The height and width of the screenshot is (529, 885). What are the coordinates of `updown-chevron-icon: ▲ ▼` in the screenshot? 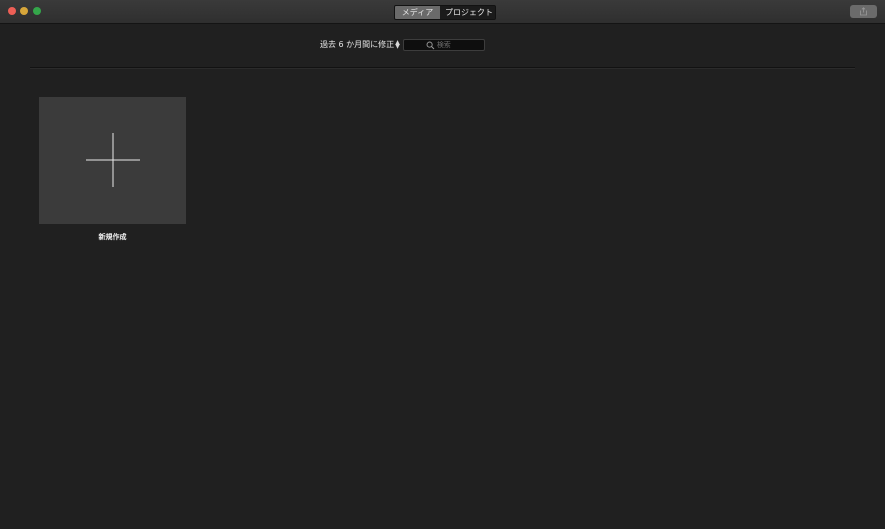 It's located at (397, 44).